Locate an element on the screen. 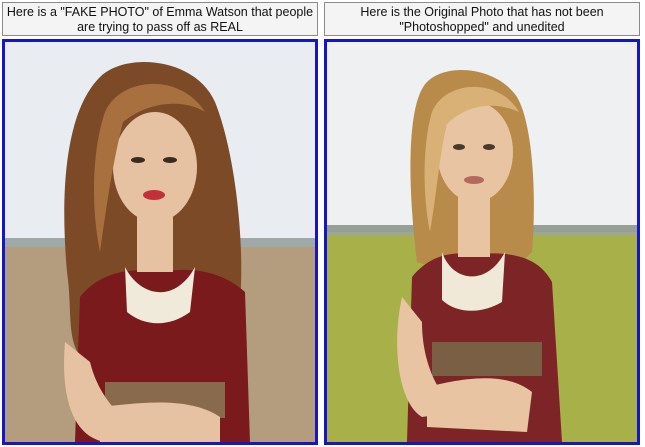 The image size is (645, 447). face is located at coordinates (155, 167).